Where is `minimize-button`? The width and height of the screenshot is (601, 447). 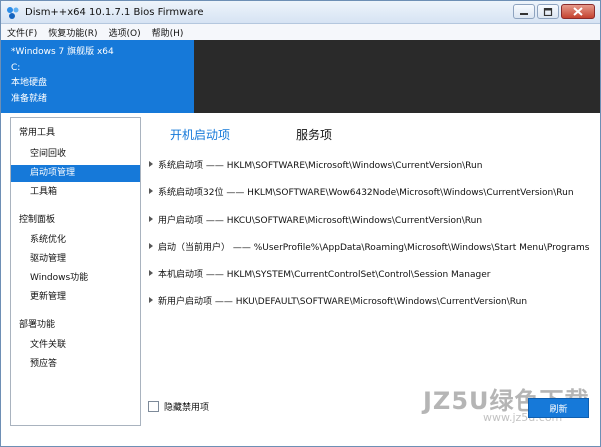
minimize-button is located at coordinates (524, 11).